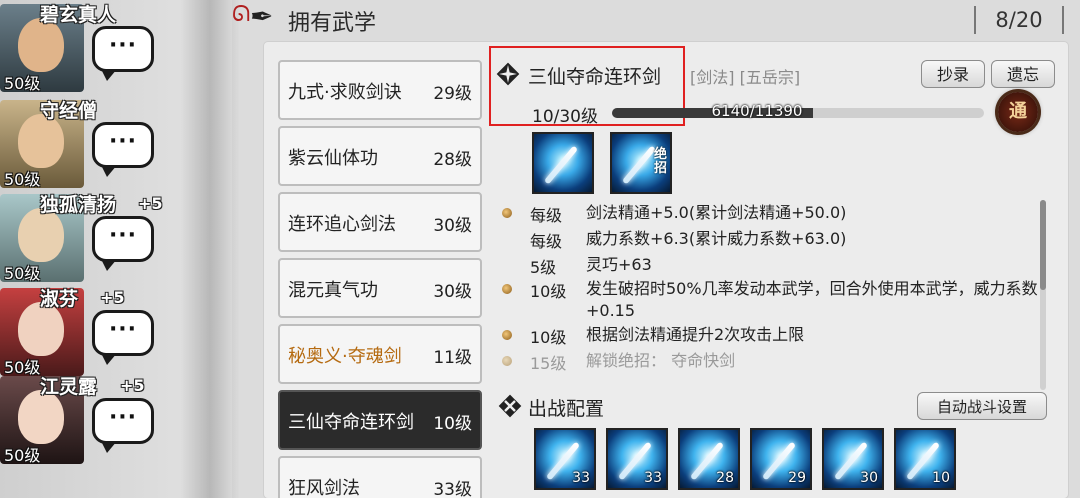  I want to click on skill-name: 狂风剑法, so click(324, 488).